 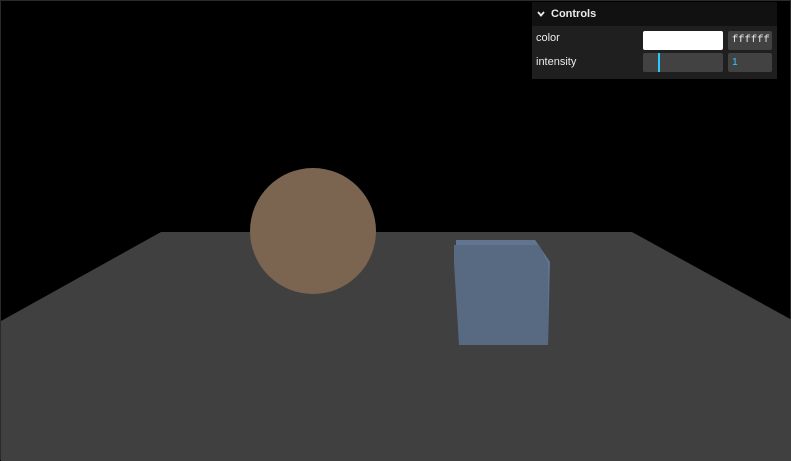 I want to click on intensity-slider, so click(x=683, y=62).